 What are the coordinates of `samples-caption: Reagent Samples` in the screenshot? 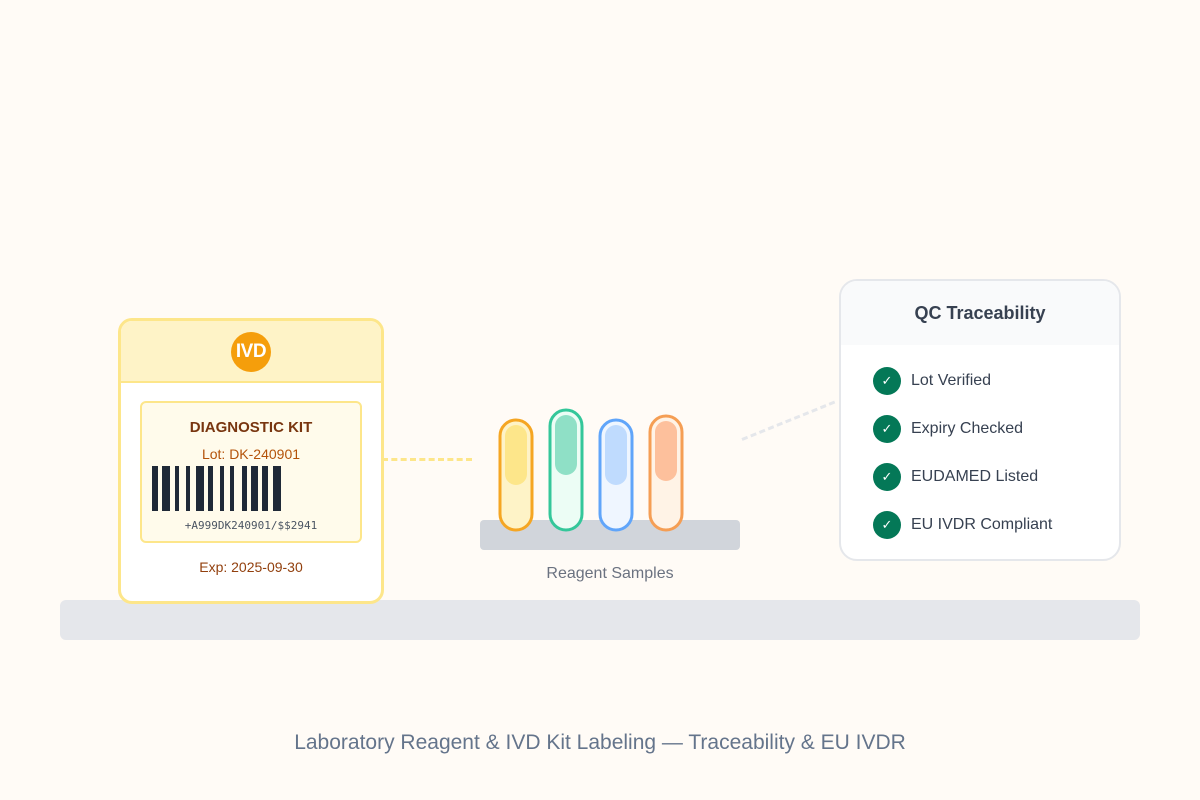 It's located at (610, 573).